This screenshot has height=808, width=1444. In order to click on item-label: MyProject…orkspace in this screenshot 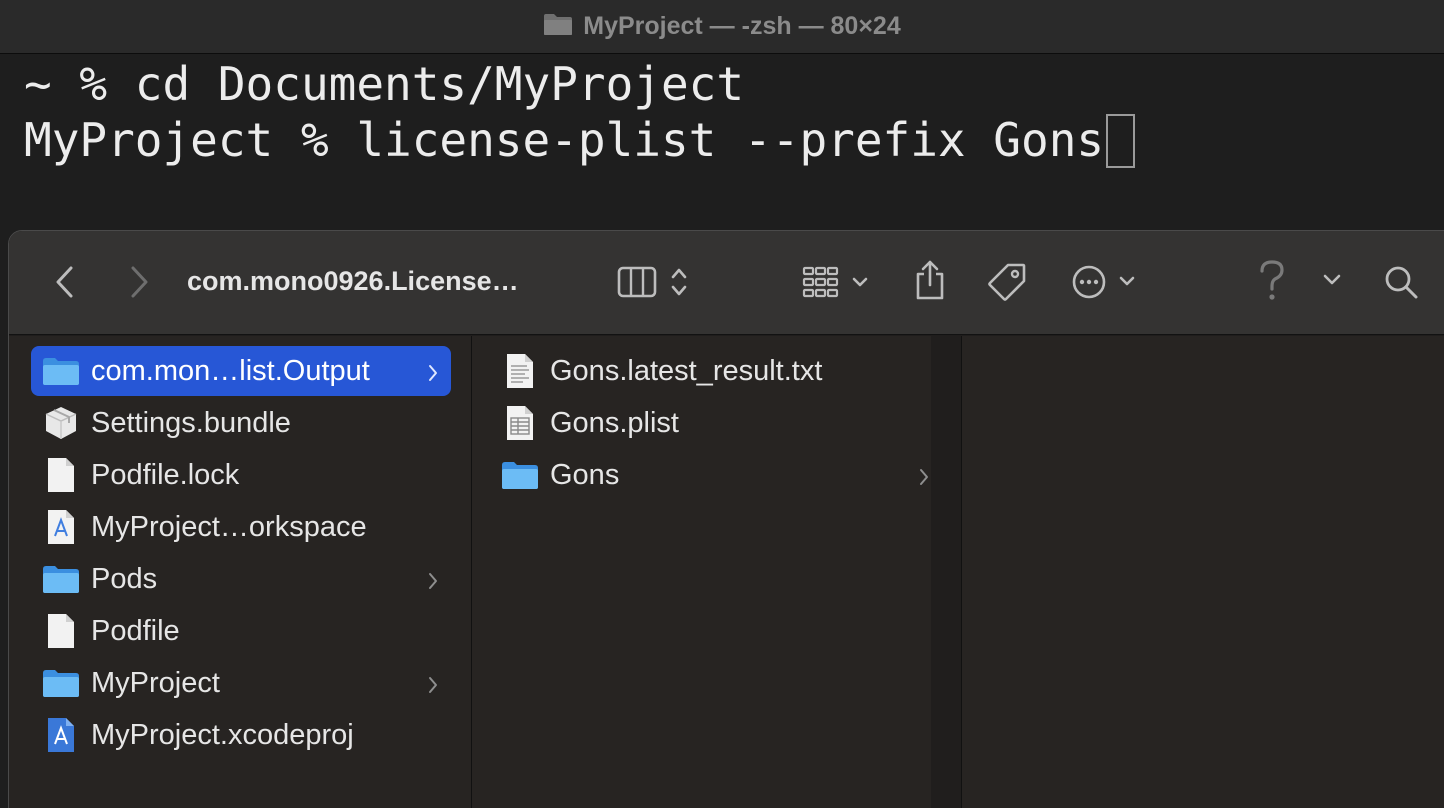, I will do `click(229, 526)`.